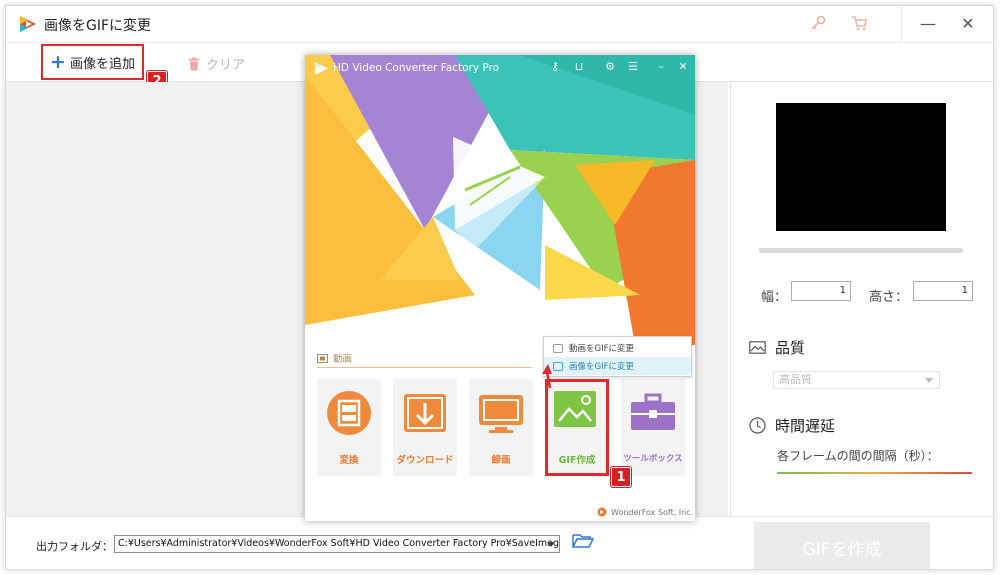 The width and height of the screenshot is (1000, 575). I want to click on clear-button: クリア, so click(216, 63).